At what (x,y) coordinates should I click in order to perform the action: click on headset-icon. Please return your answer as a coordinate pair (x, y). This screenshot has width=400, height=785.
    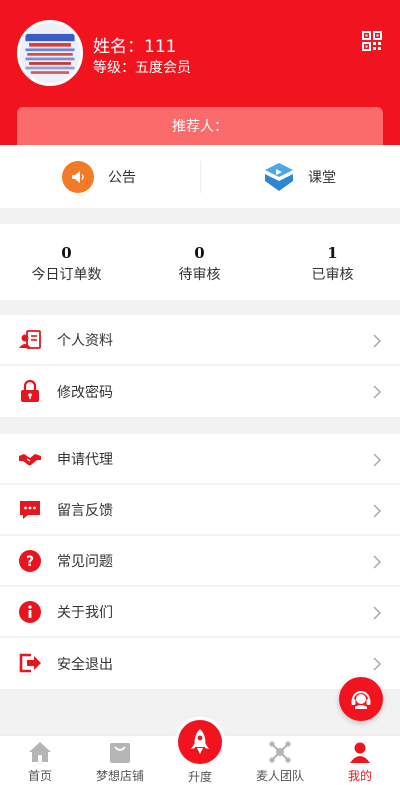
    Looking at the image, I should click on (361, 700).